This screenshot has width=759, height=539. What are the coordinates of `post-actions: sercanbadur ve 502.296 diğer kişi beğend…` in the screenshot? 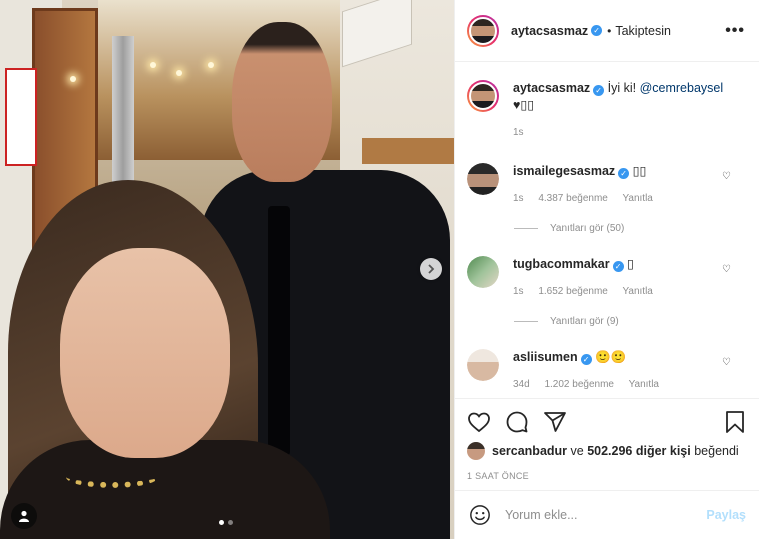 It's located at (607, 439).